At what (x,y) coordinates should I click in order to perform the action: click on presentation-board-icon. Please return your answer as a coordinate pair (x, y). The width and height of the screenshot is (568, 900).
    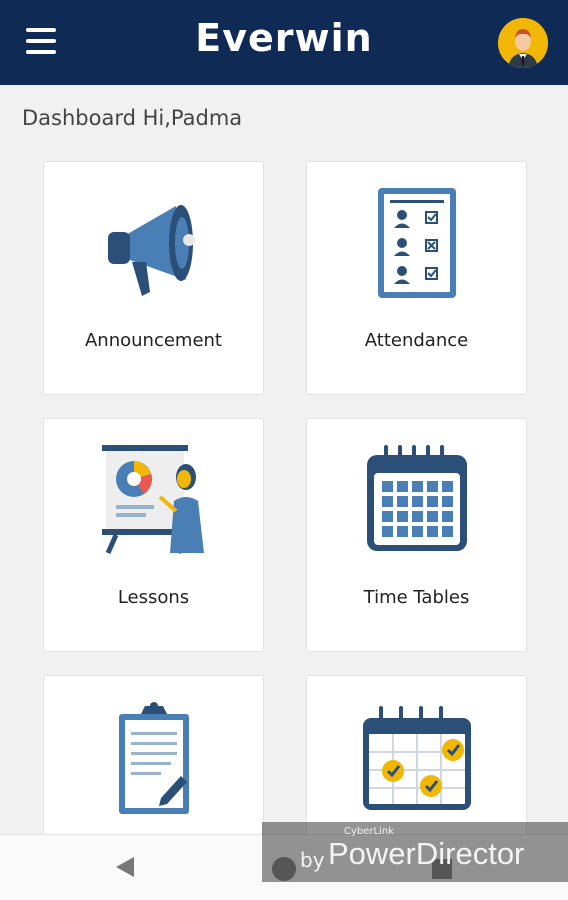
    Looking at the image, I should click on (153, 500).